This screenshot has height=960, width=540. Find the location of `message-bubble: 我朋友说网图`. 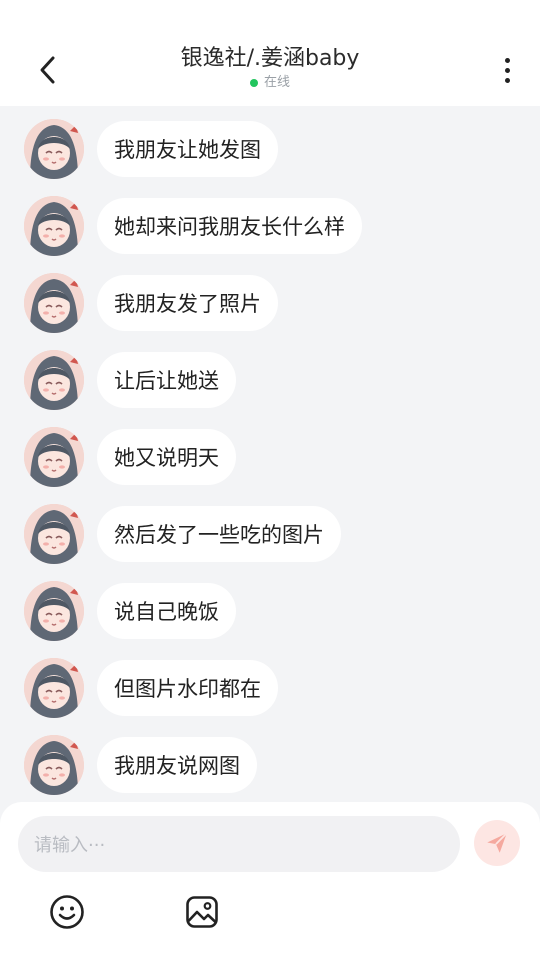

message-bubble: 我朋友说网图 is located at coordinates (177, 765).